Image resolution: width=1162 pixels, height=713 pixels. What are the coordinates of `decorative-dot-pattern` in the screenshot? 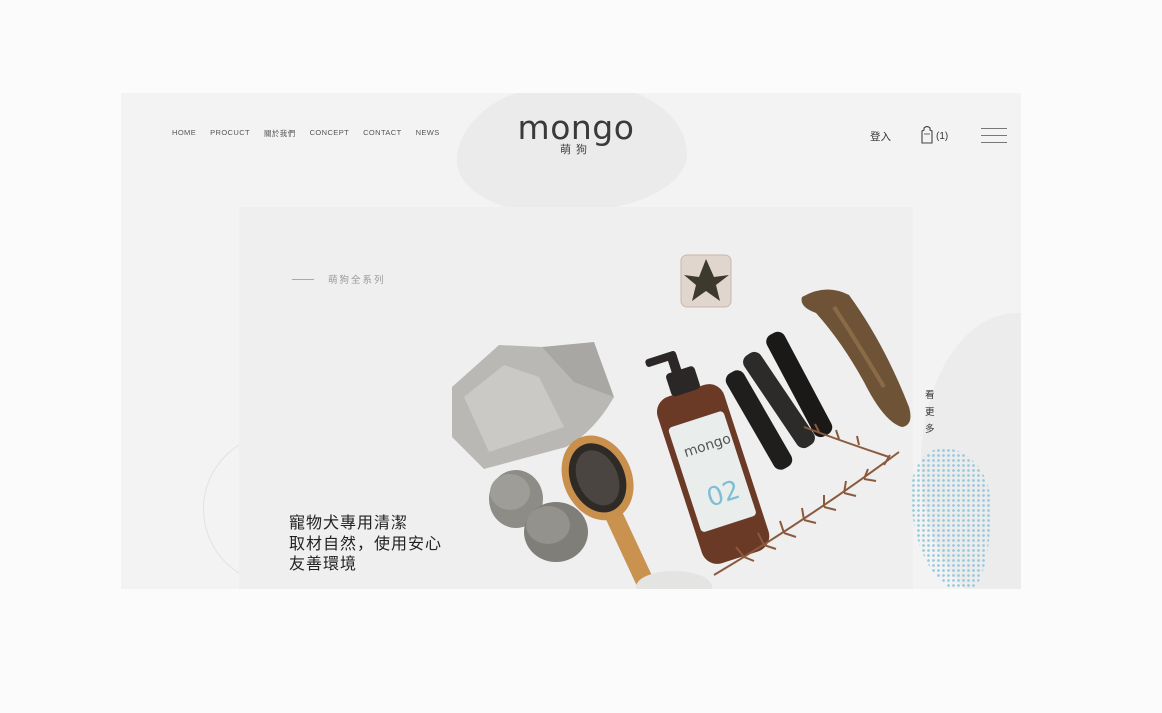 It's located at (951, 518).